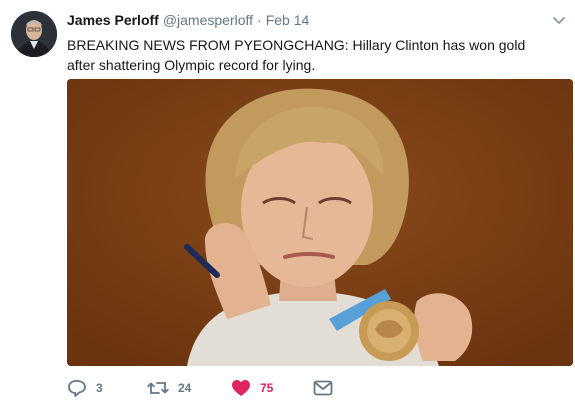 The image size is (575, 402). I want to click on author-name: James Perloff, so click(113, 20).